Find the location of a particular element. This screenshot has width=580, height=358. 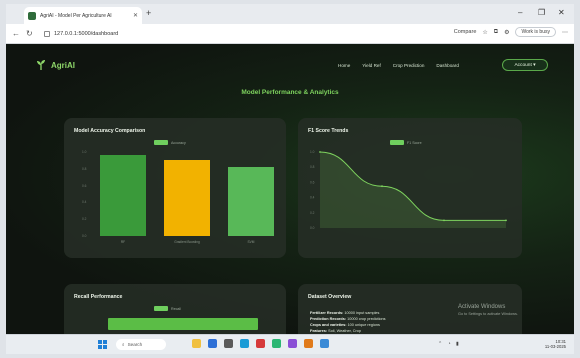

bar-gradient-boosting is located at coordinates (187, 197).